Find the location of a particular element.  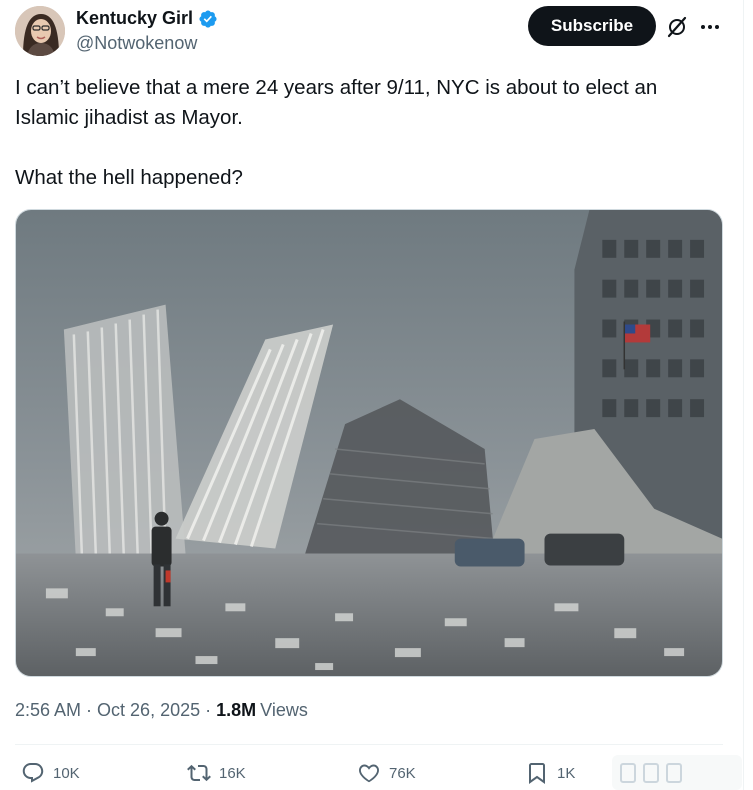

tweet-date: Oct 26, 2025 is located at coordinates (148, 710).